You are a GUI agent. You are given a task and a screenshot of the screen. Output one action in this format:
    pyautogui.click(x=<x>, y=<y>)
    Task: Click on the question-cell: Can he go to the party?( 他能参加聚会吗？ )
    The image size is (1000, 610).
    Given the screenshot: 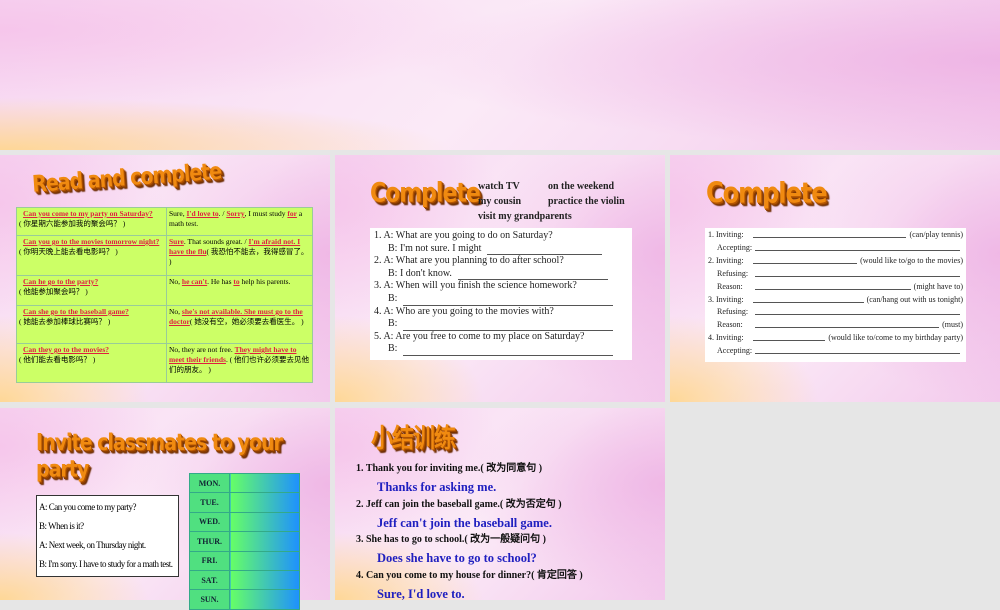 What is the action you would take?
    pyautogui.click(x=91, y=290)
    